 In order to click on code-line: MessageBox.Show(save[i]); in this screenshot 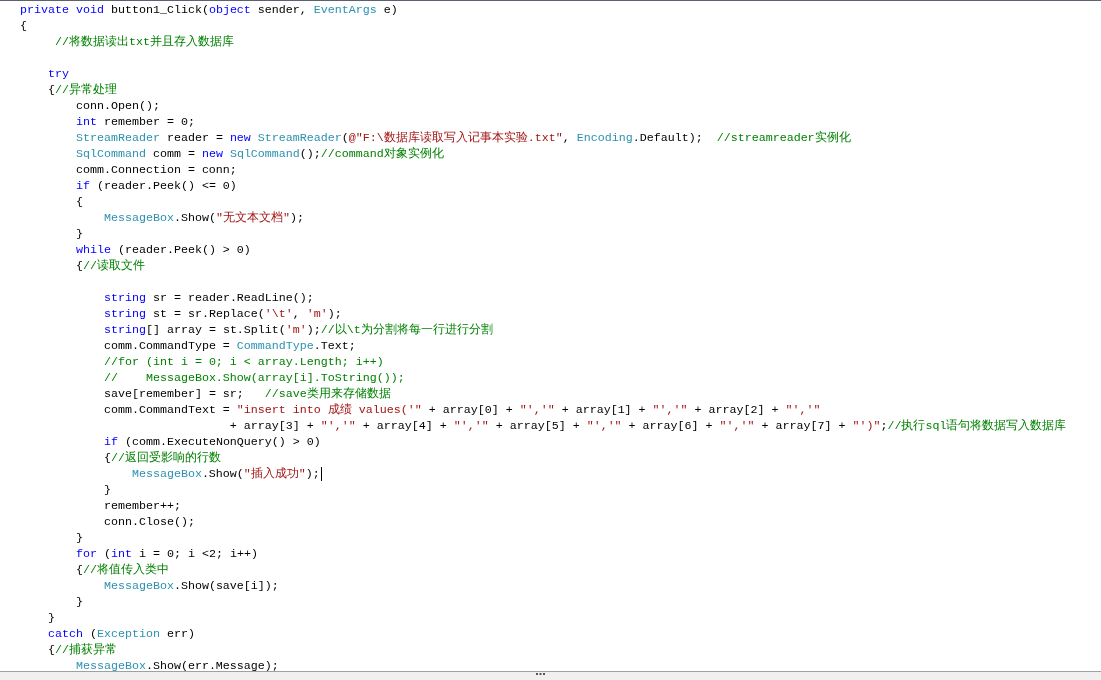, I will do `click(191, 586)`.